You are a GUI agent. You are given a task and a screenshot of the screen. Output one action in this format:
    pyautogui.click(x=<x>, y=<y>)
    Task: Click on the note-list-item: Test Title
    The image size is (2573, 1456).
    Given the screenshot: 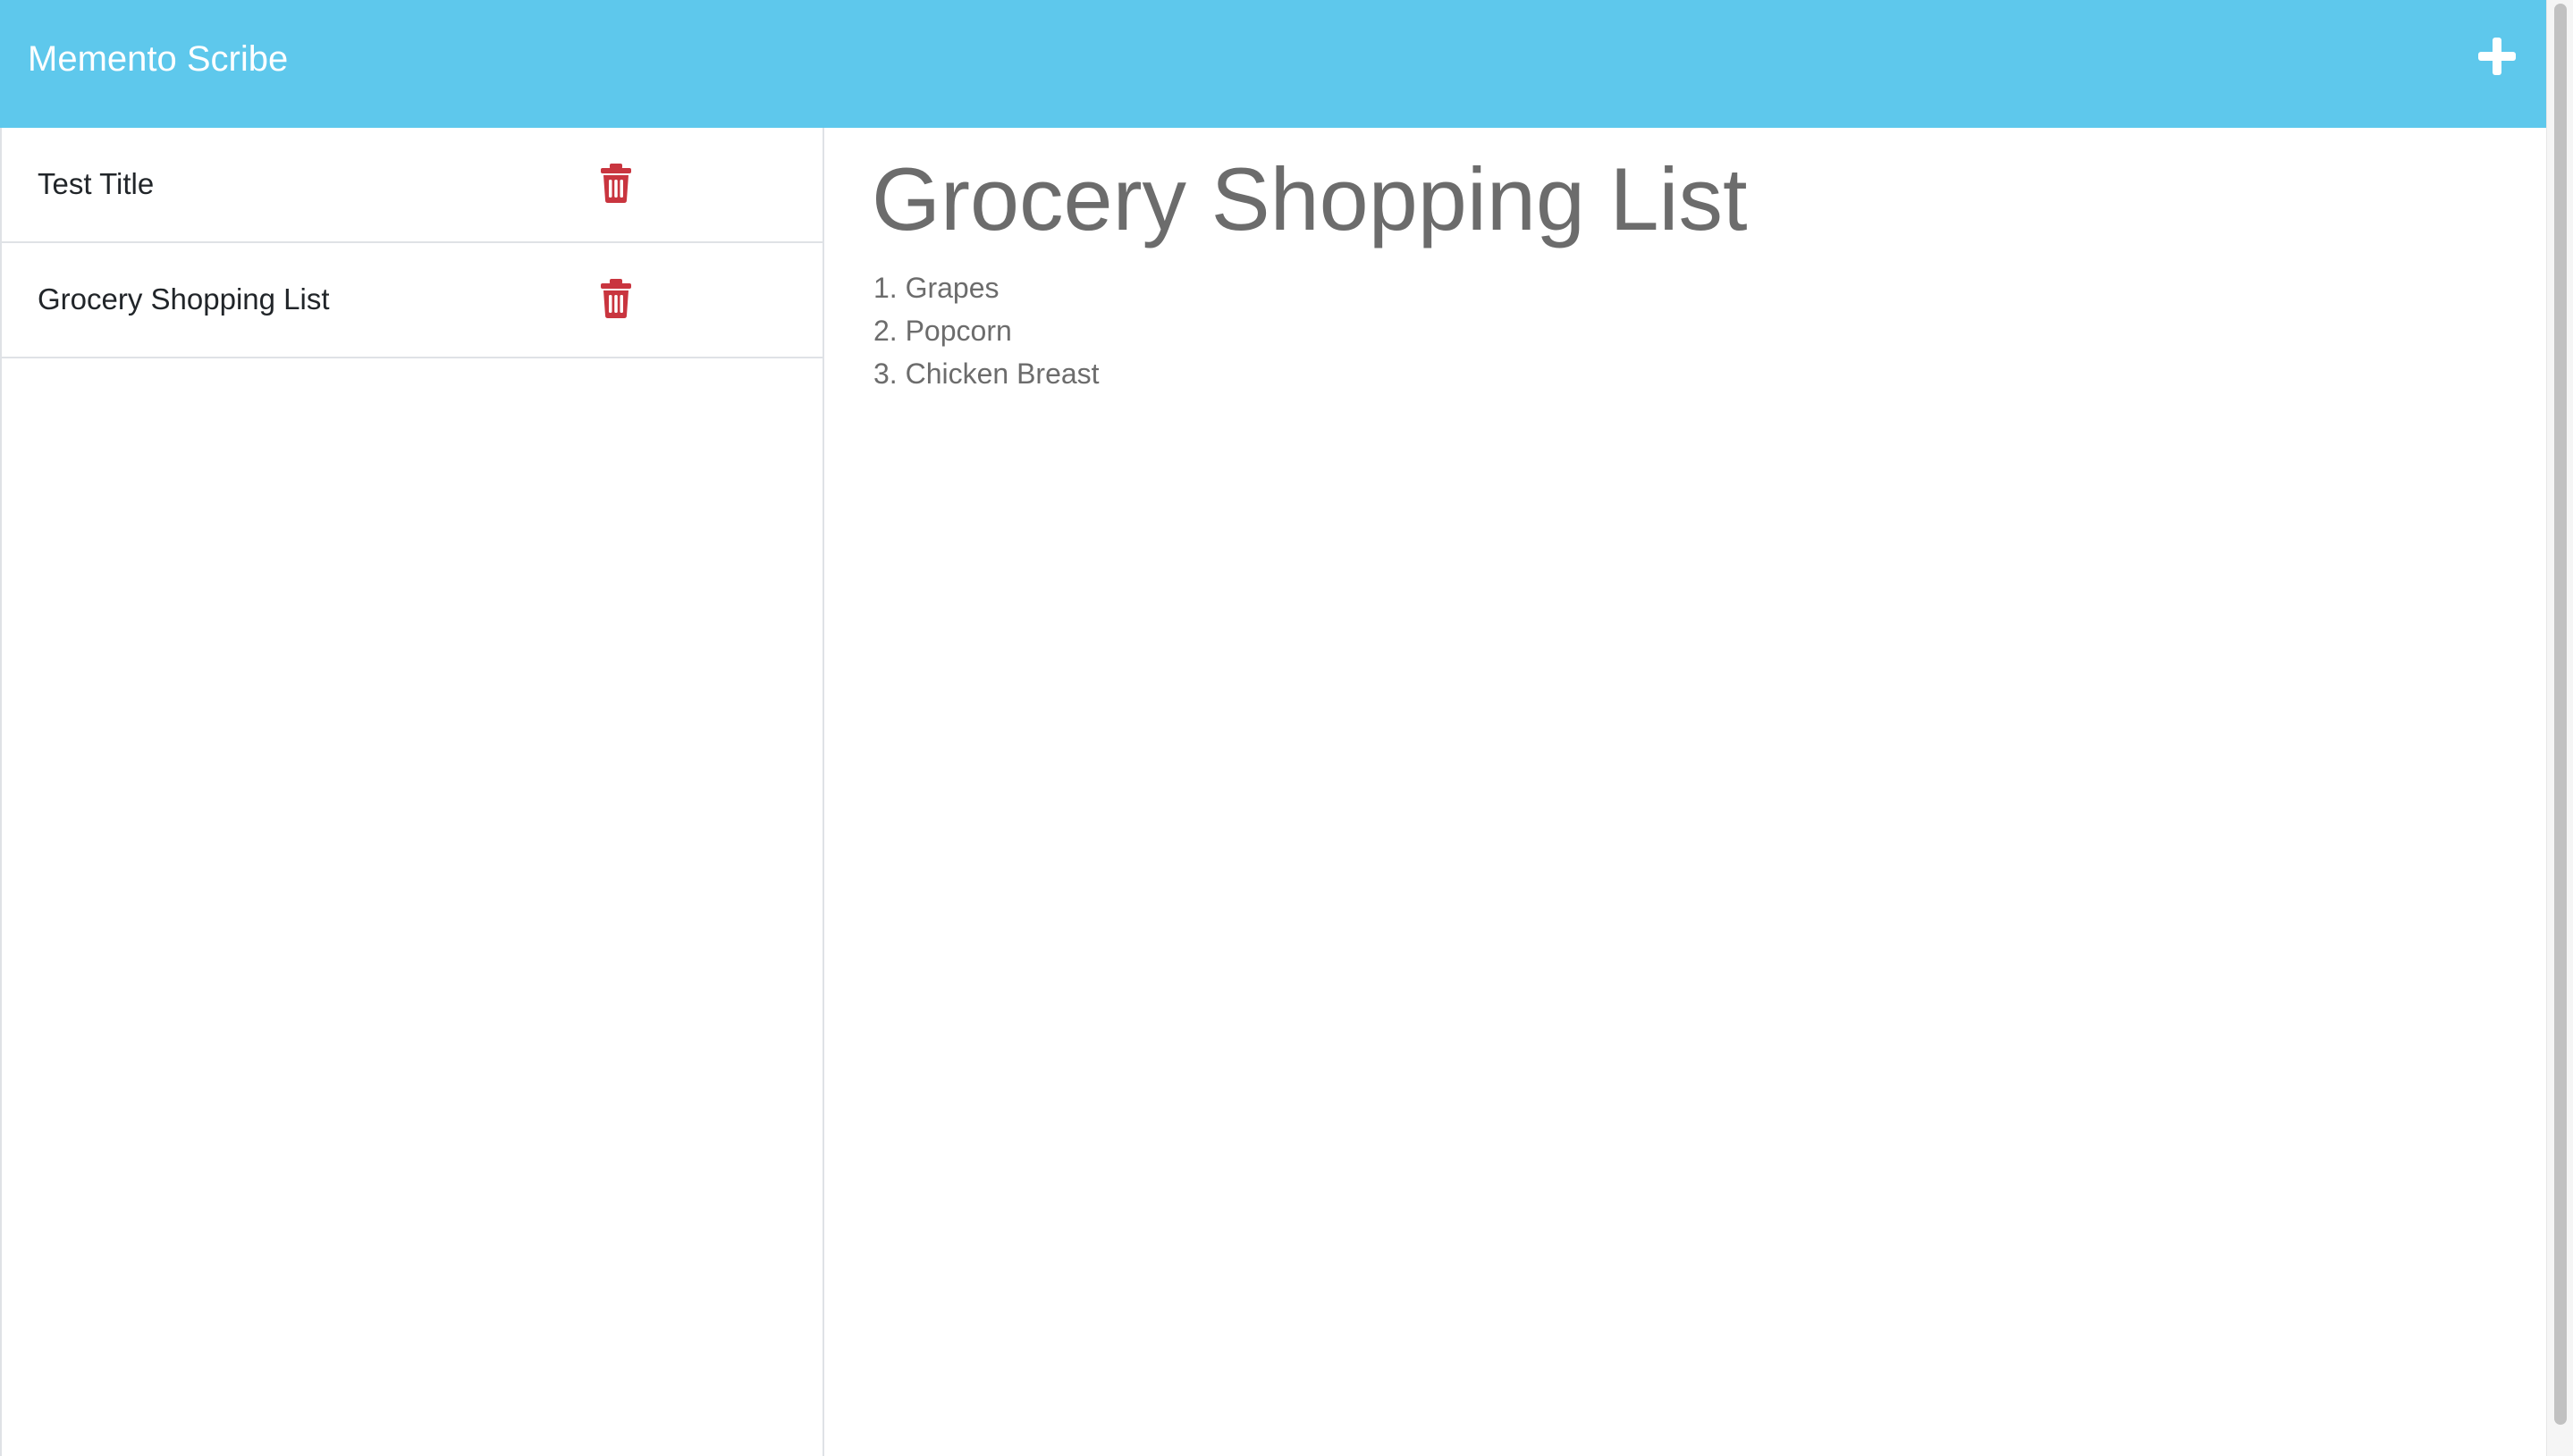 What is the action you would take?
    pyautogui.click(x=413, y=185)
    